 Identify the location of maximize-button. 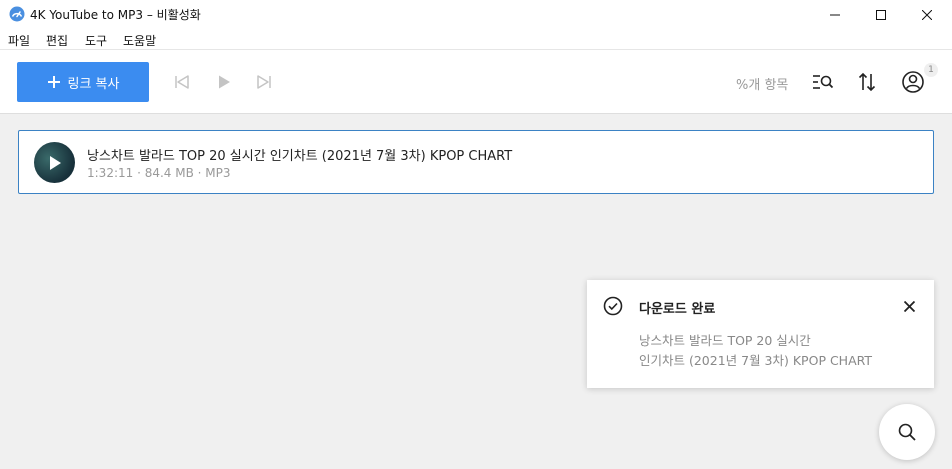
(881, 14).